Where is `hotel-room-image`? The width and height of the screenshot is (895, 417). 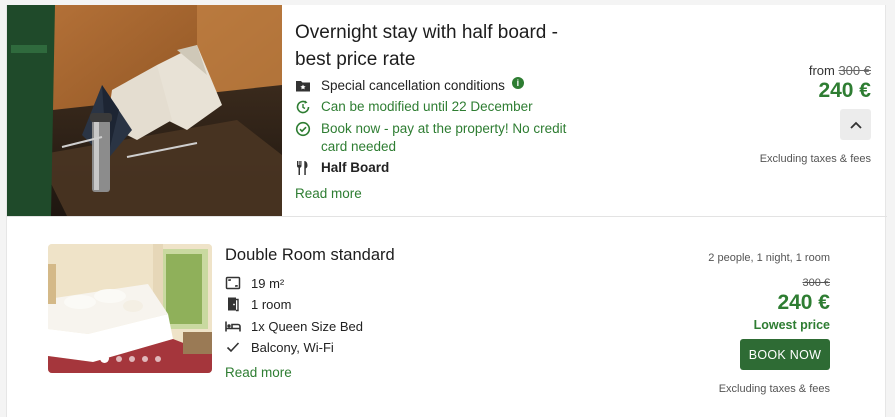
hotel-room-image is located at coordinates (130, 308).